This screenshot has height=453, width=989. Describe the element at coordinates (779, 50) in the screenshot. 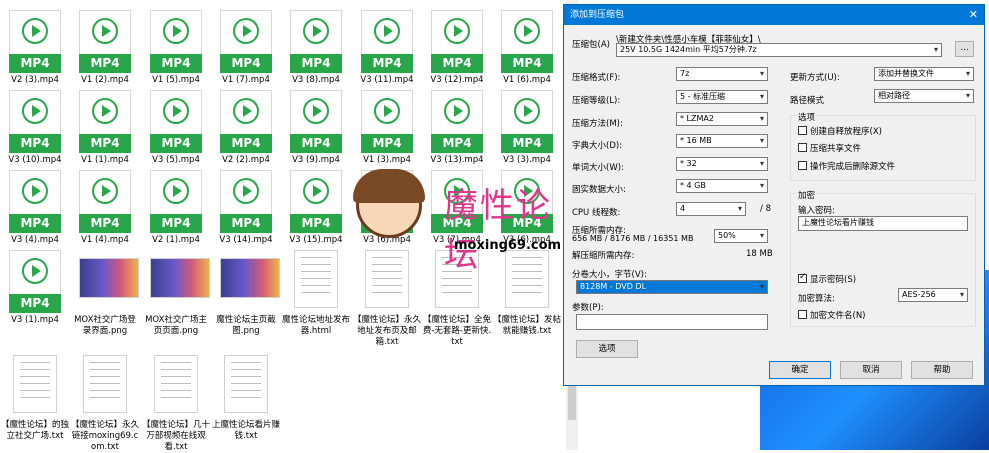

I see `archive-name-combo: 25V 10.5G 1424min 平均57分钟.7z` at that location.